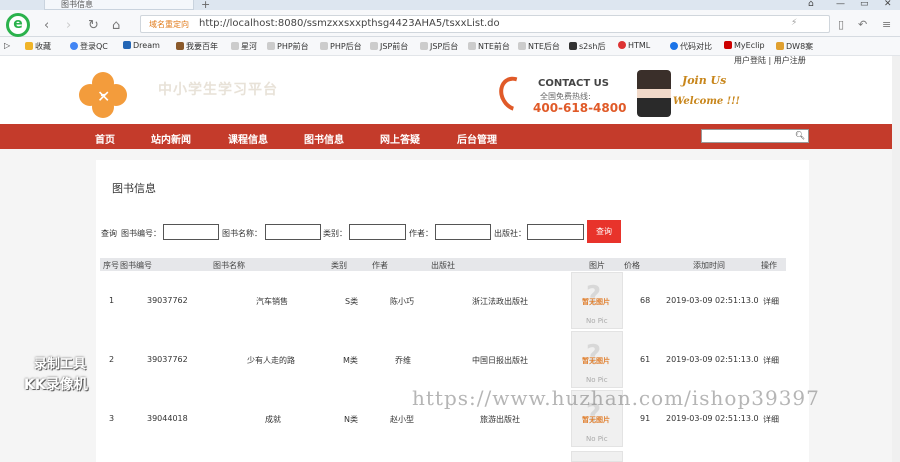  I want to click on bookmark-item: 收藏, so click(38, 46).